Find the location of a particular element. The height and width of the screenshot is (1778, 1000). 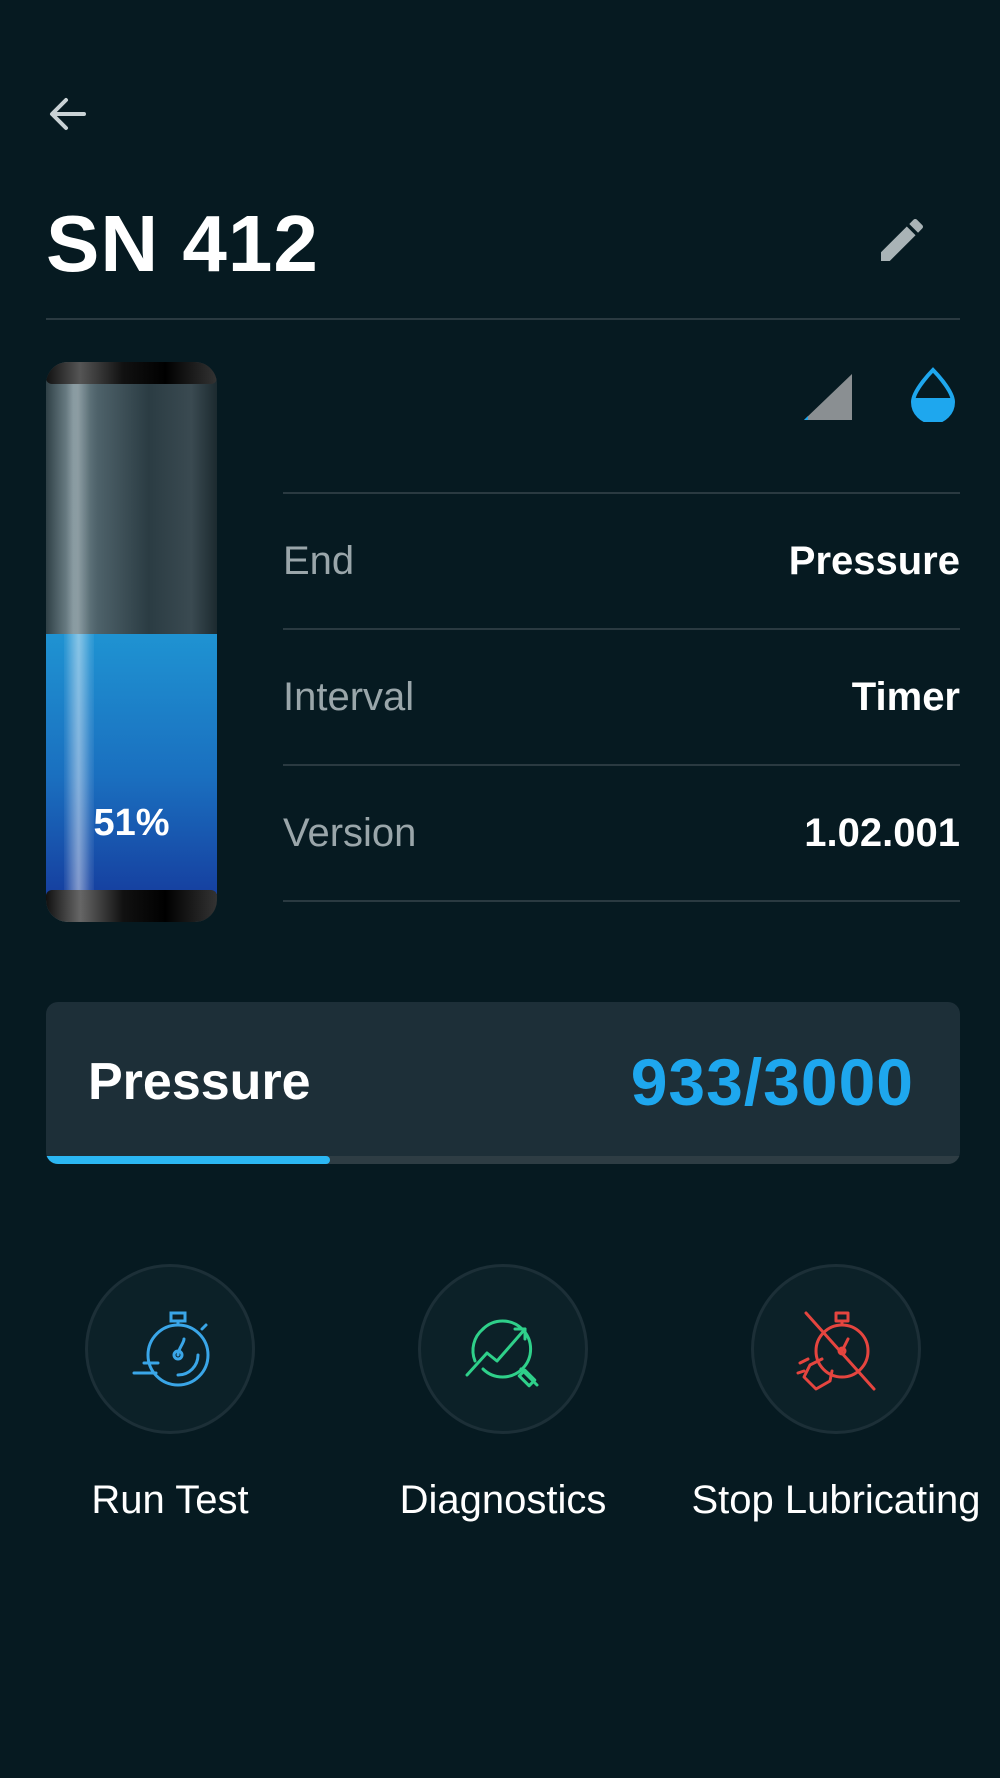

back-button is located at coordinates (68, 114).